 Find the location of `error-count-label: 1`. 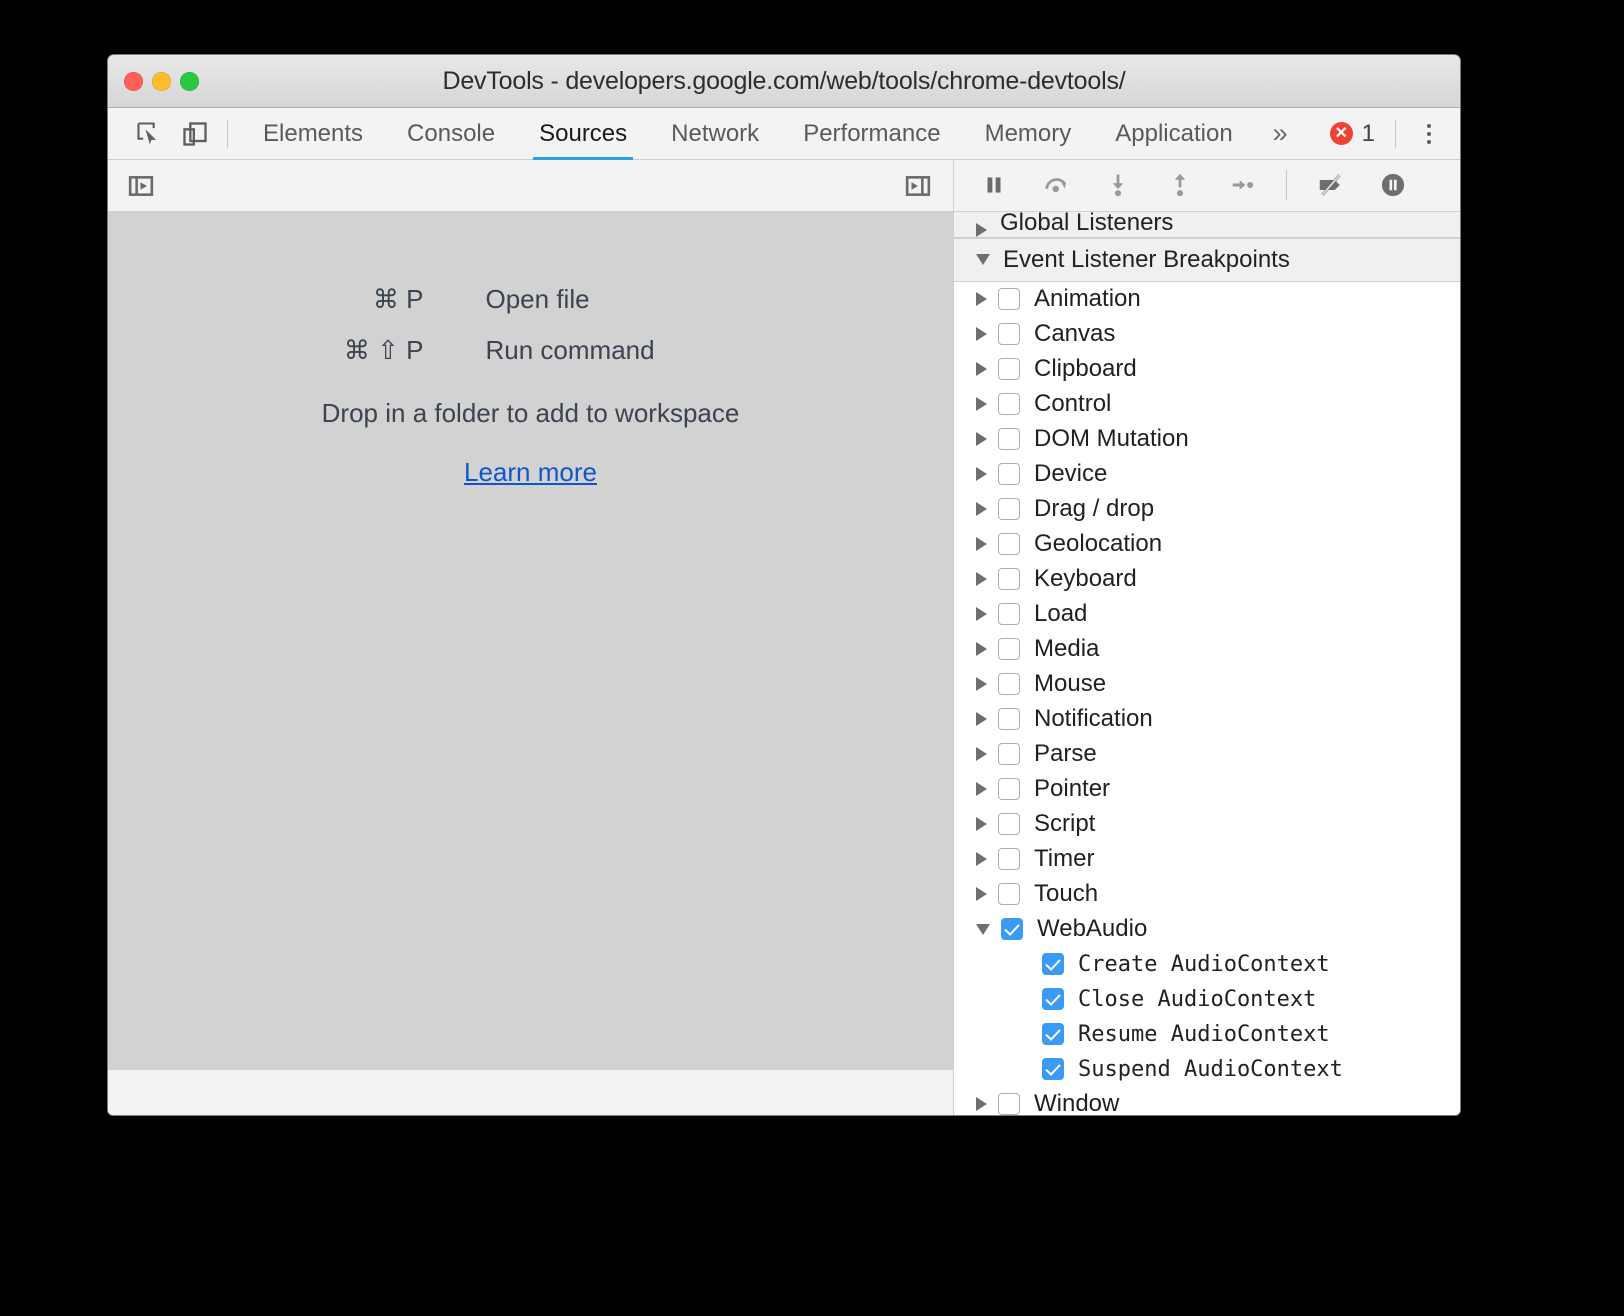

error-count-label: 1 is located at coordinates (1368, 133).